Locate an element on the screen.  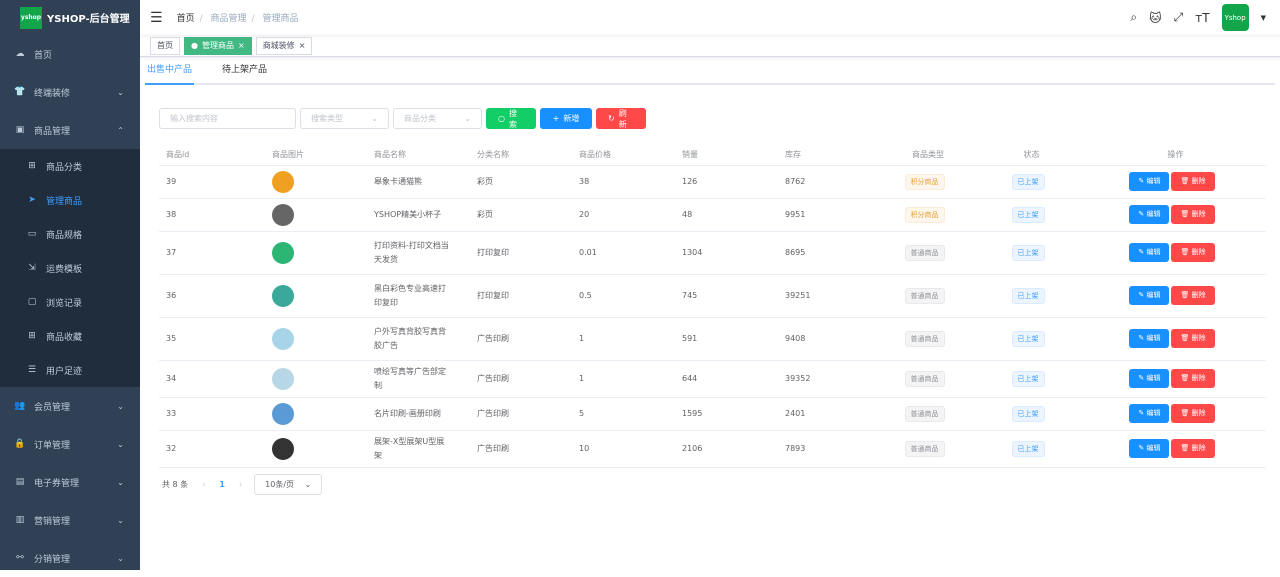
github-icon: 🐱 is located at coordinates (1155, 18).